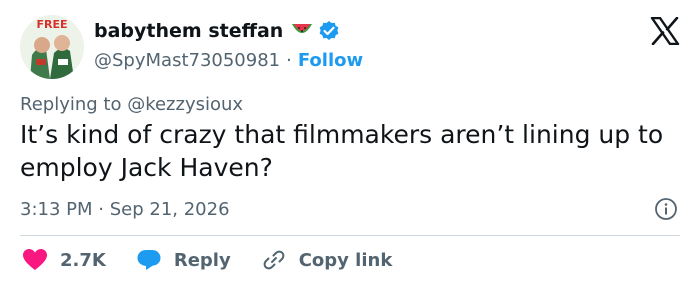  I want to click on tweet-timestamp: 3:13 PM · Sep 21, 2026, so click(125, 210).